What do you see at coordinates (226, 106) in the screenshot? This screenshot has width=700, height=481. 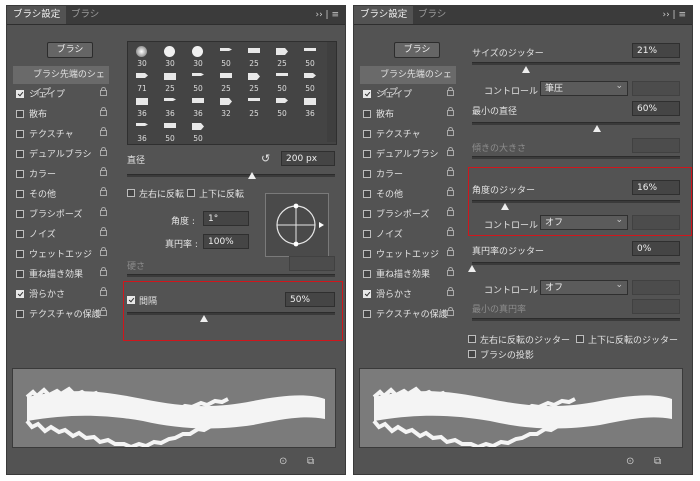 I see `brush-tip: 32` at bounding box center [226, 106].